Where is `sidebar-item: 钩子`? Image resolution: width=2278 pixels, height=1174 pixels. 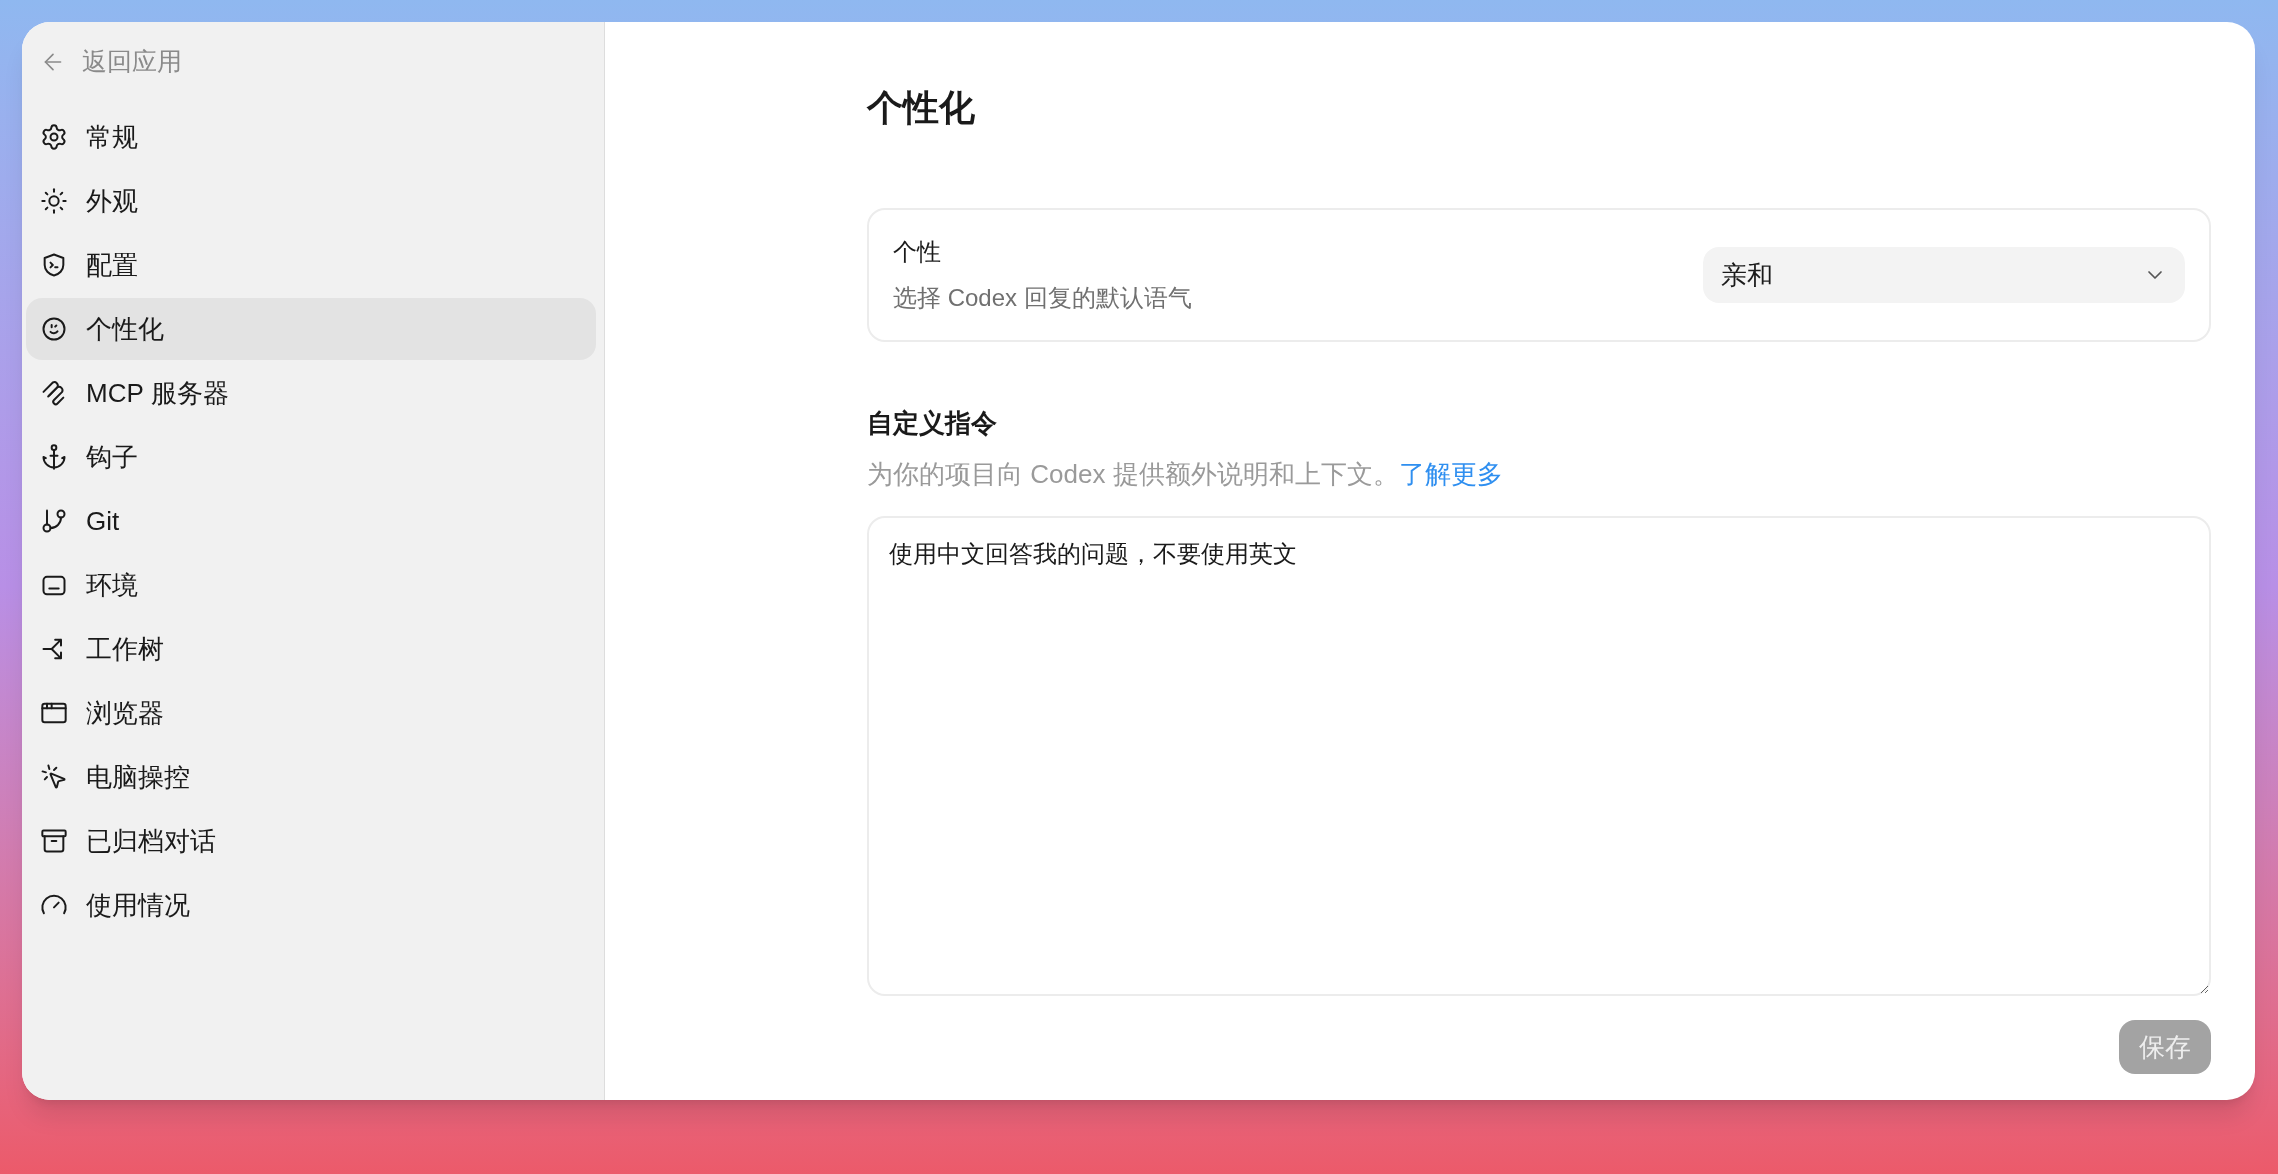 sidebar-item: 钩子 is located at coordinates (311, 457).